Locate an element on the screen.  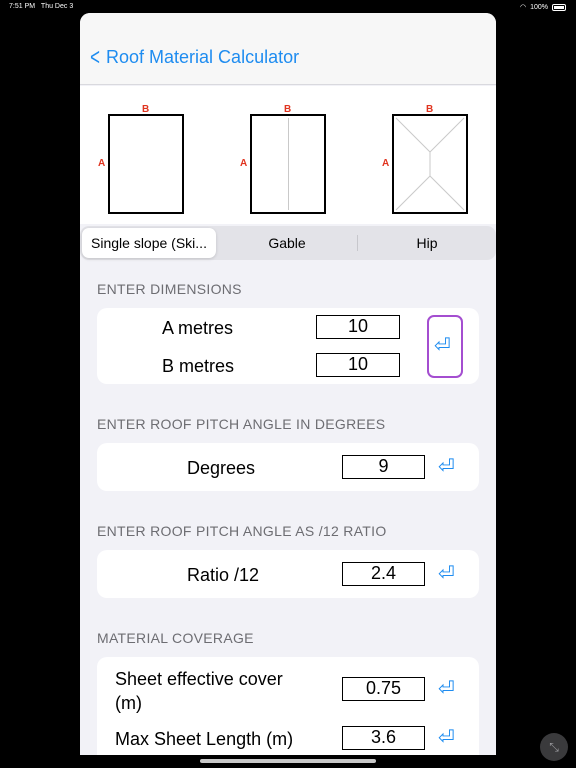
ratio-label: Ratio /12 is located at coordinates (223, 575).